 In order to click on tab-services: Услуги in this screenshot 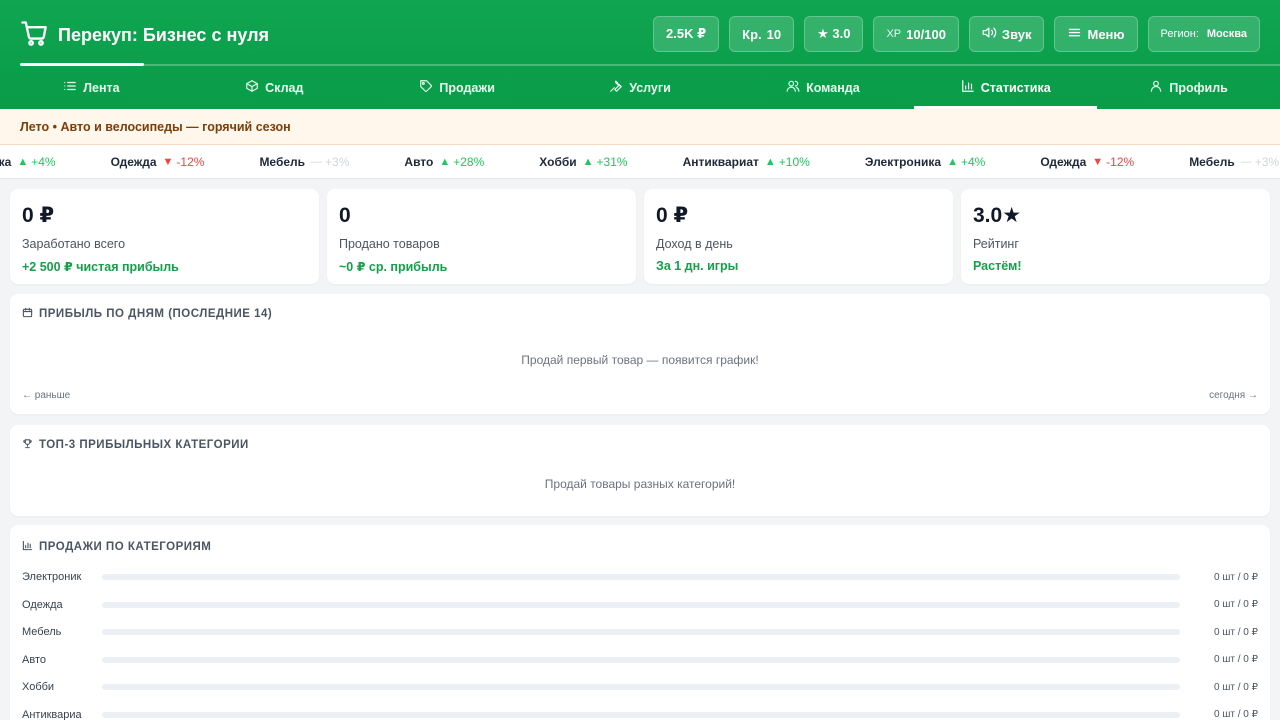, I will do `click(640, 87)`.